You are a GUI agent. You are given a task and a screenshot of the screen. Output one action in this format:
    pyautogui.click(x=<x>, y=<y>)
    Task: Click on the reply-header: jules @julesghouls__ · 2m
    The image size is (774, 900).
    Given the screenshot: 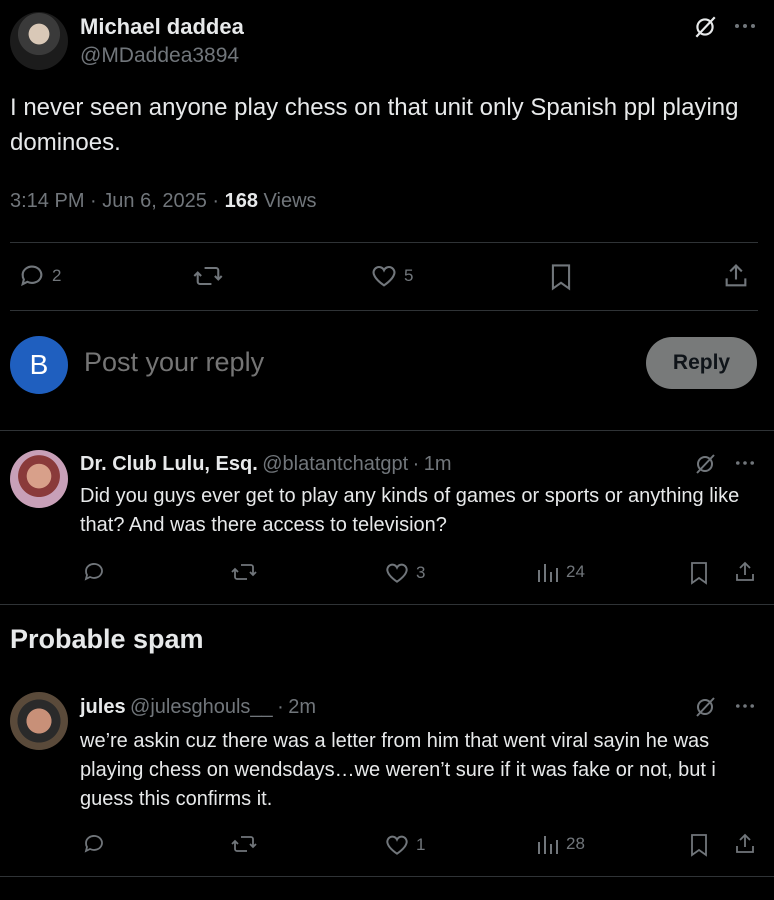 What is the action you would take?
    pyautogui.click(x=198, y=707)
    